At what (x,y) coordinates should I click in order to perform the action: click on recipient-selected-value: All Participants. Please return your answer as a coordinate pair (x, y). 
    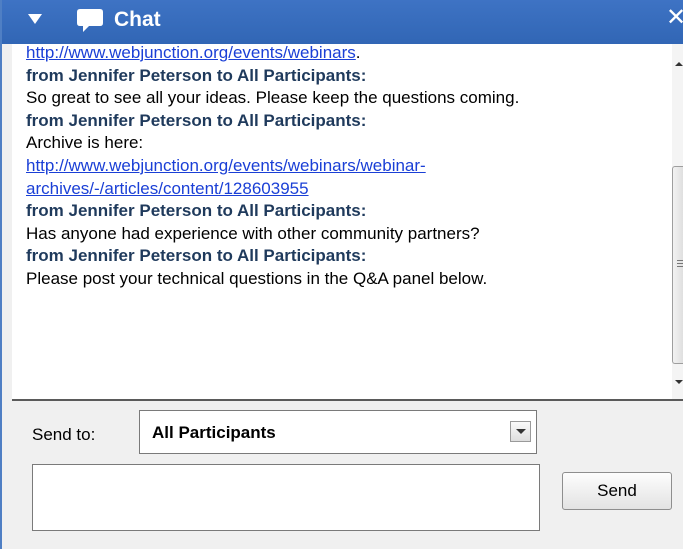
    Looking at the image, I should click on (214, 432).